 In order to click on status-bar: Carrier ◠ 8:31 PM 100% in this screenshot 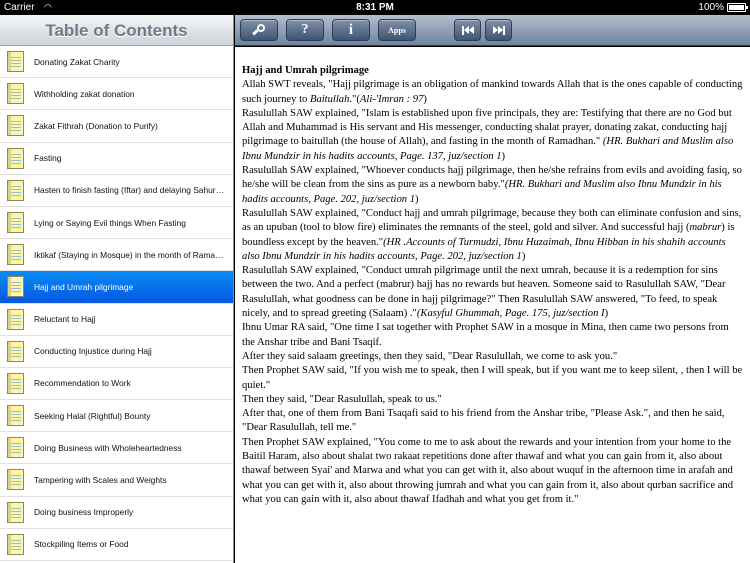, I will do `click(375, 7)`.